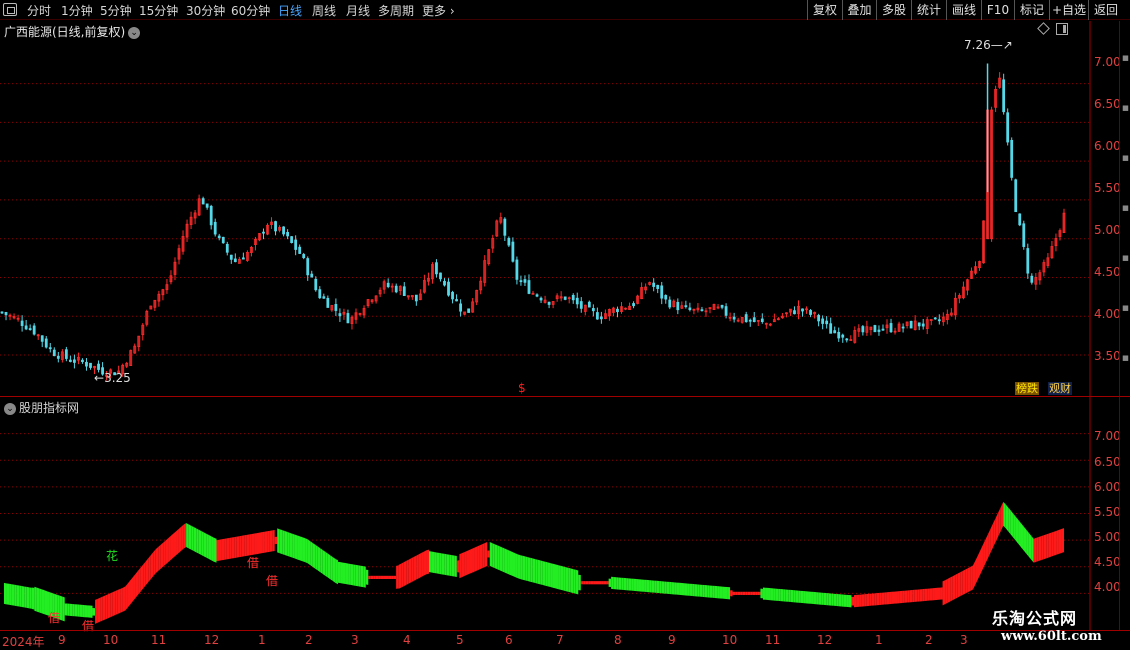 This screenshot has height=650, width=1130. What do you see at coordinates (1068, 10) in the screenshot?
I see `add-watchlist-button: +自选` at bounding box center [1068, 10].